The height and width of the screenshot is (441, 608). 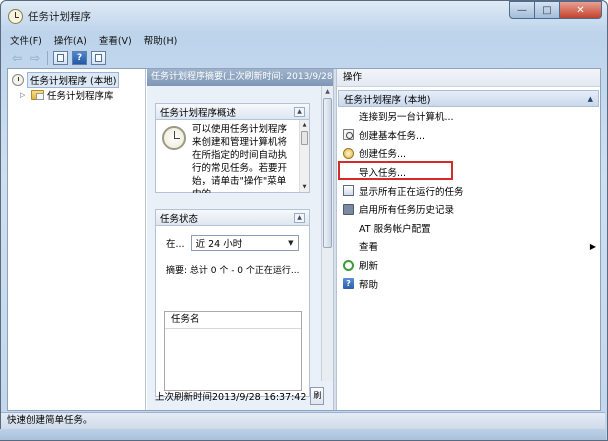 What do you see at coordinates (407, 211) in the screenshot?
I see `action-label: 启用所有任务历史记录` at bounding box center [407, 211].